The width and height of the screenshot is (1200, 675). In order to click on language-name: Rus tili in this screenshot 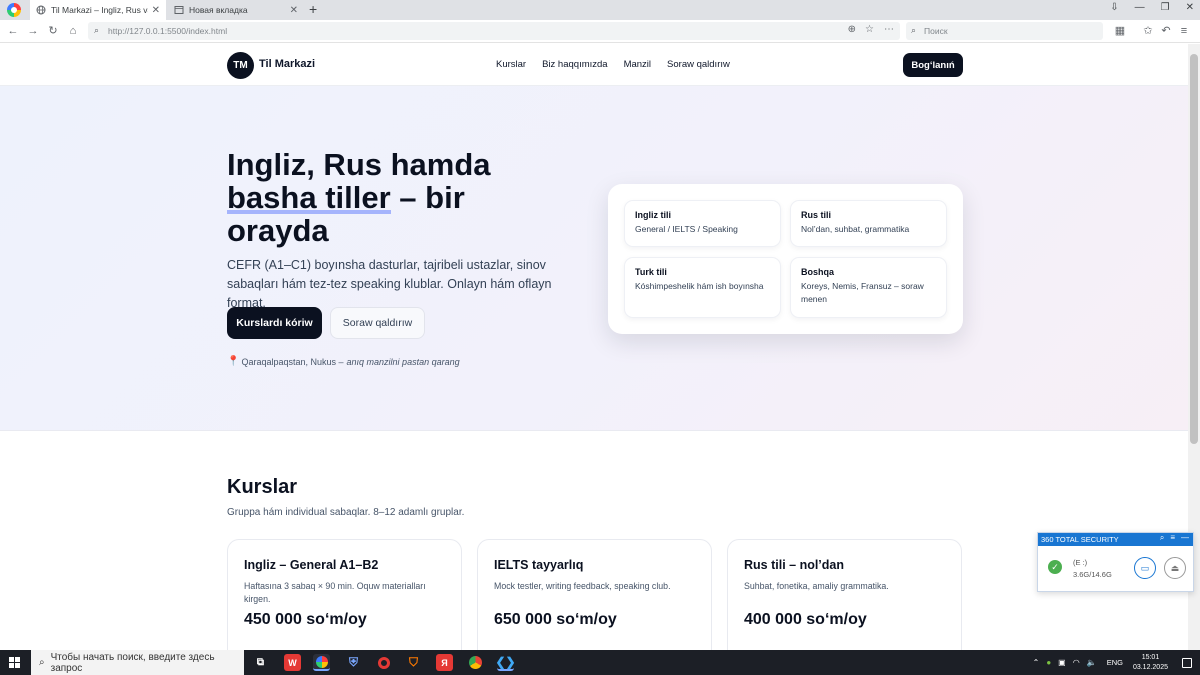, I will do `click(816, 215)`.